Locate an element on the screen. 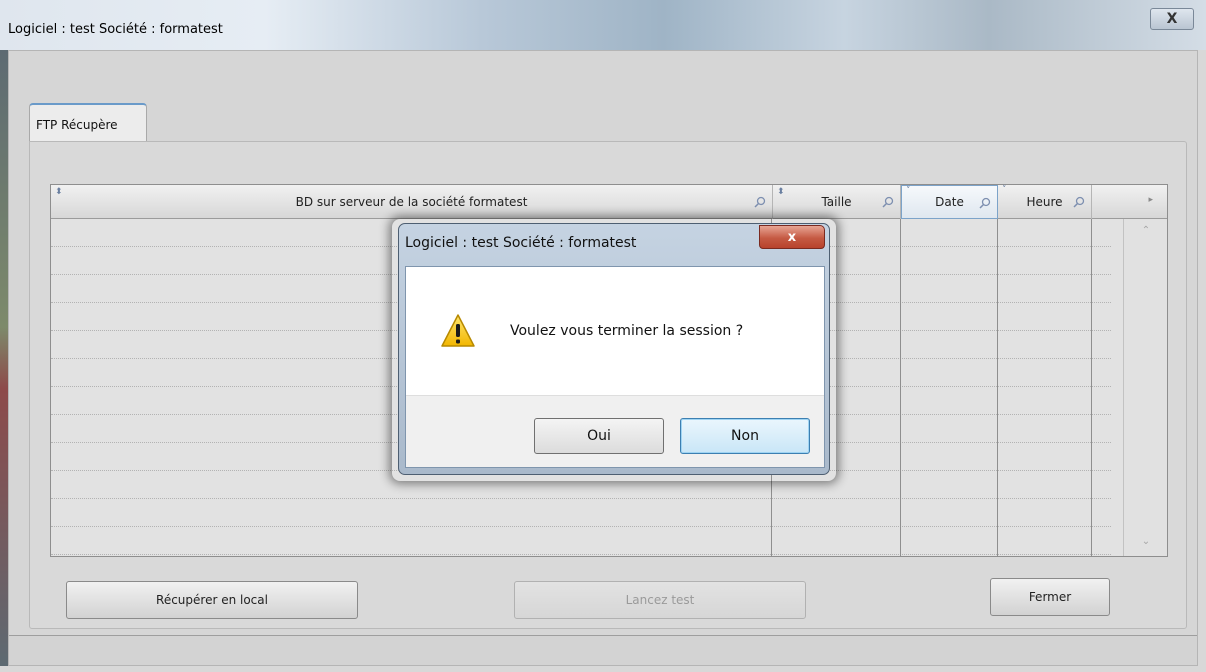 Image resolution: width=1206 pixels, height=672 pixels. column-label-taille: Taille is located at coordinates (836, 202).